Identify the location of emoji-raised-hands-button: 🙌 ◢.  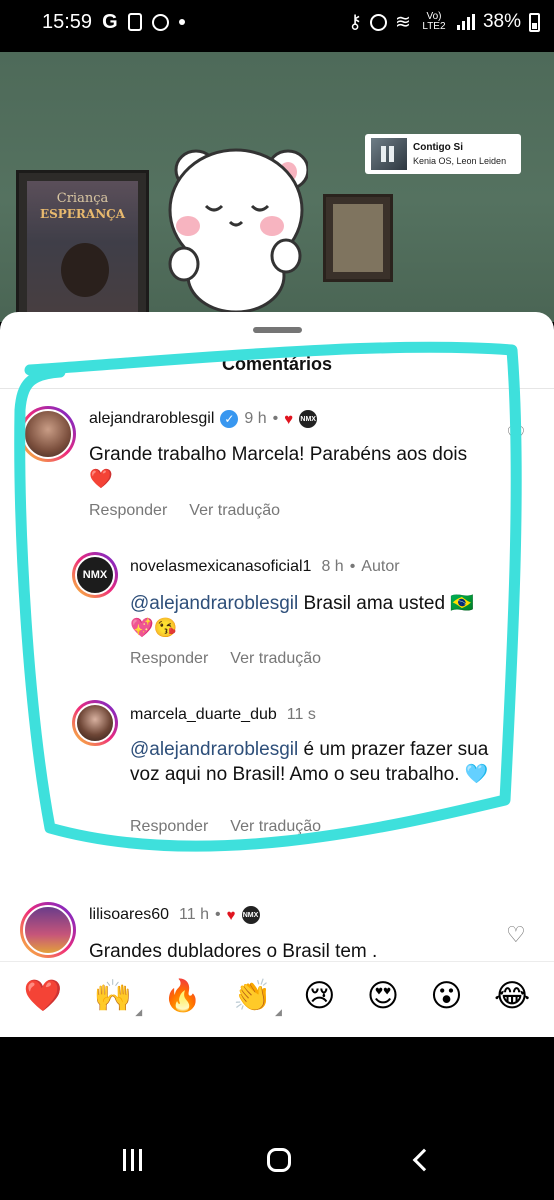
(118, 998).